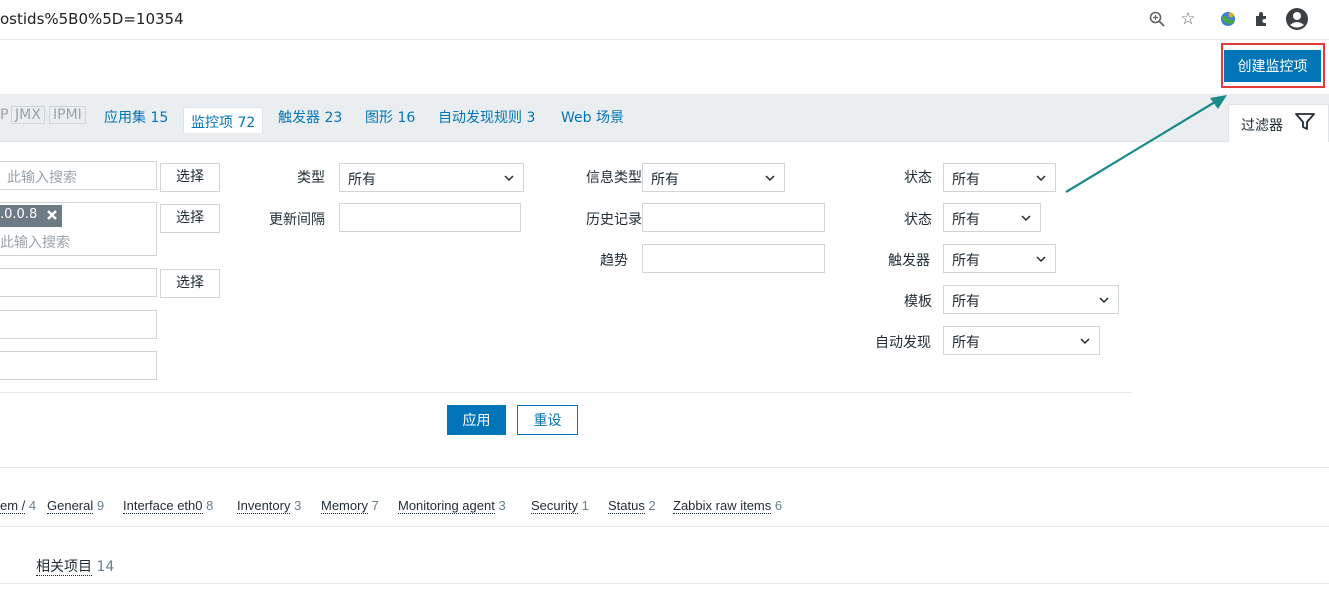 The width and height of the screenshot is (1329, 612). Describe the element at coordinates (210, 505) in the screenshot. I see `subfilter-count: 8` at that location.